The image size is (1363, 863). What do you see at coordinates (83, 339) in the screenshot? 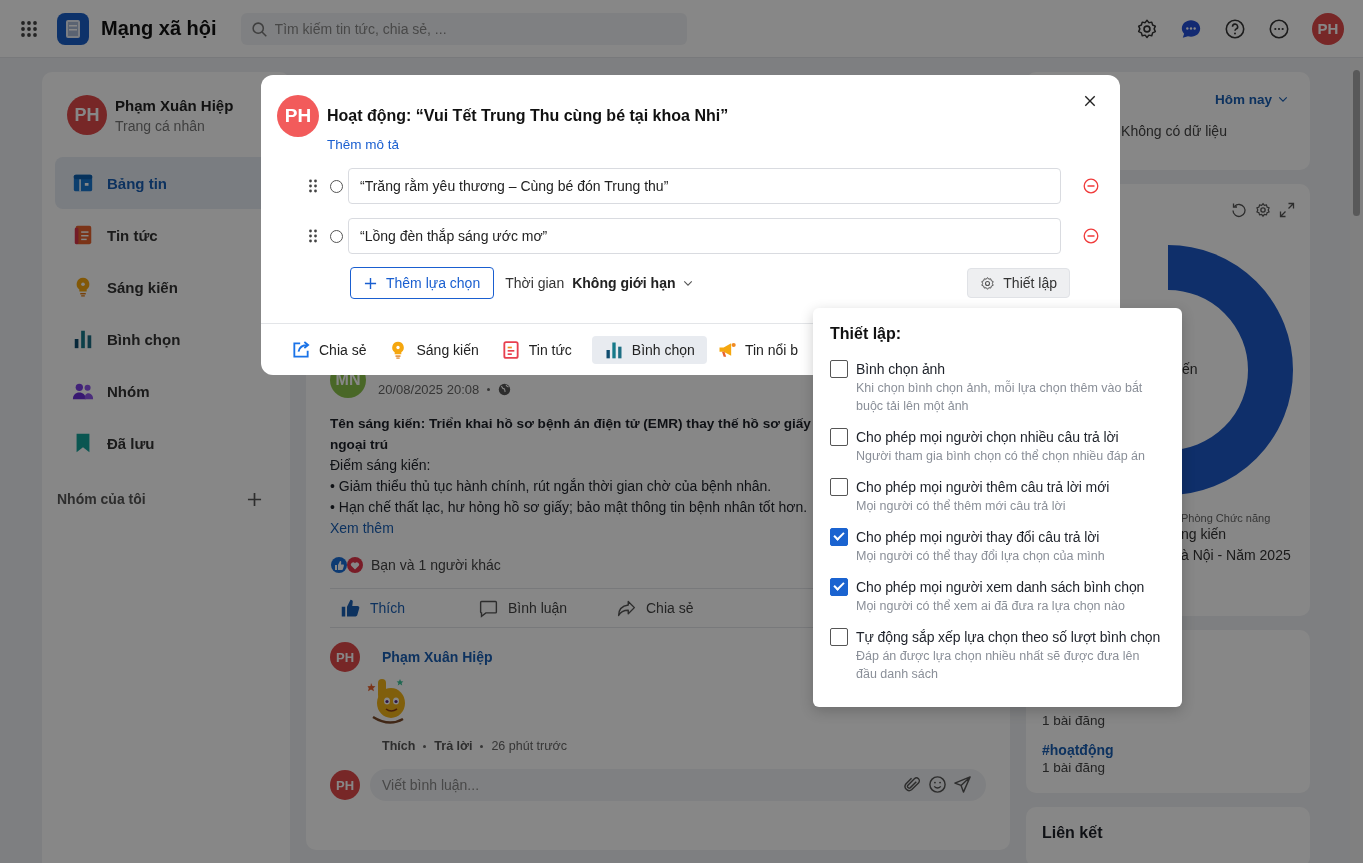
I see `bar-chart-icon` at bounding box center [83, 339].